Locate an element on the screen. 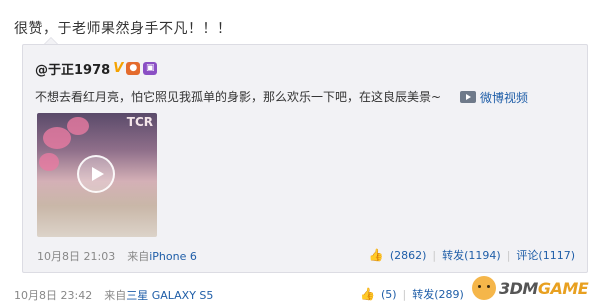 The height and width of the screenshot is (304, 600). tv-badge-icon: ▣ is located at coordinates (150, 68).